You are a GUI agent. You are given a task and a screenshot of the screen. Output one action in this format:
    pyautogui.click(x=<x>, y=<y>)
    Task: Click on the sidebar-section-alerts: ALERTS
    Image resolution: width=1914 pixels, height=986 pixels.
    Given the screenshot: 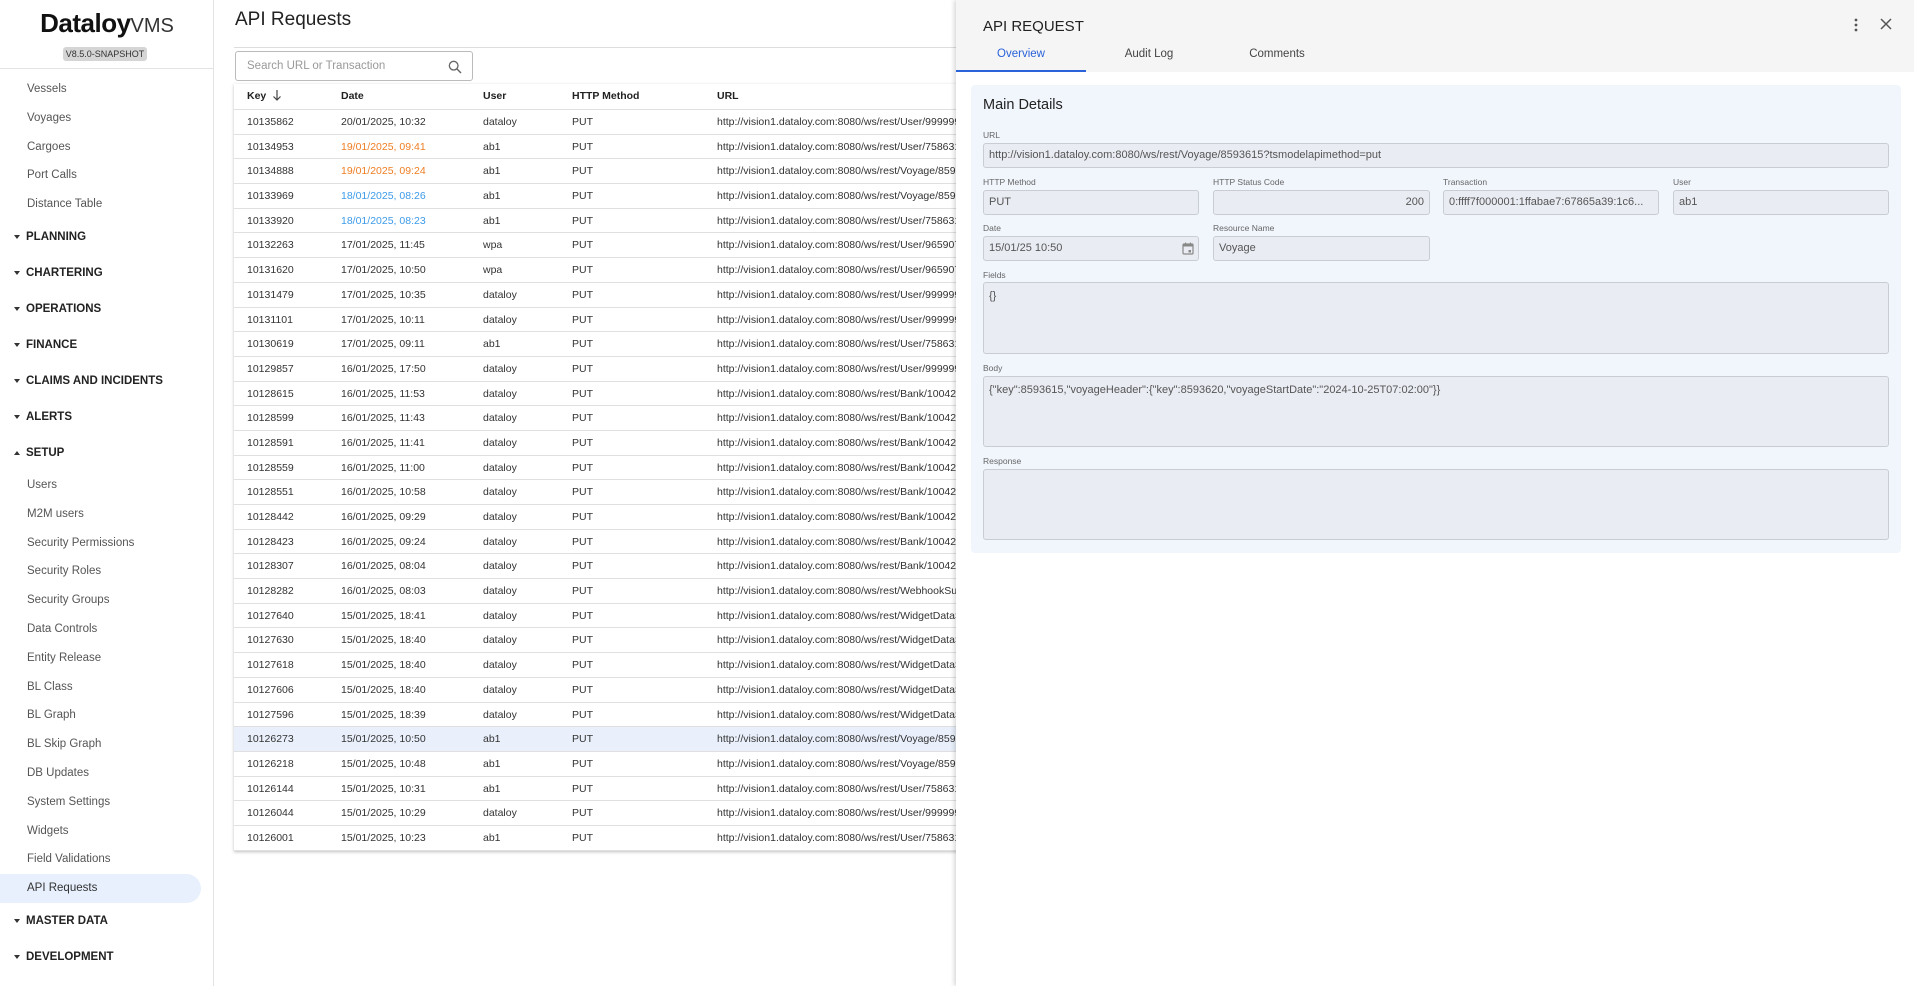 What is the action you would take?
    pyautogui.click(x=107, y=417)
    